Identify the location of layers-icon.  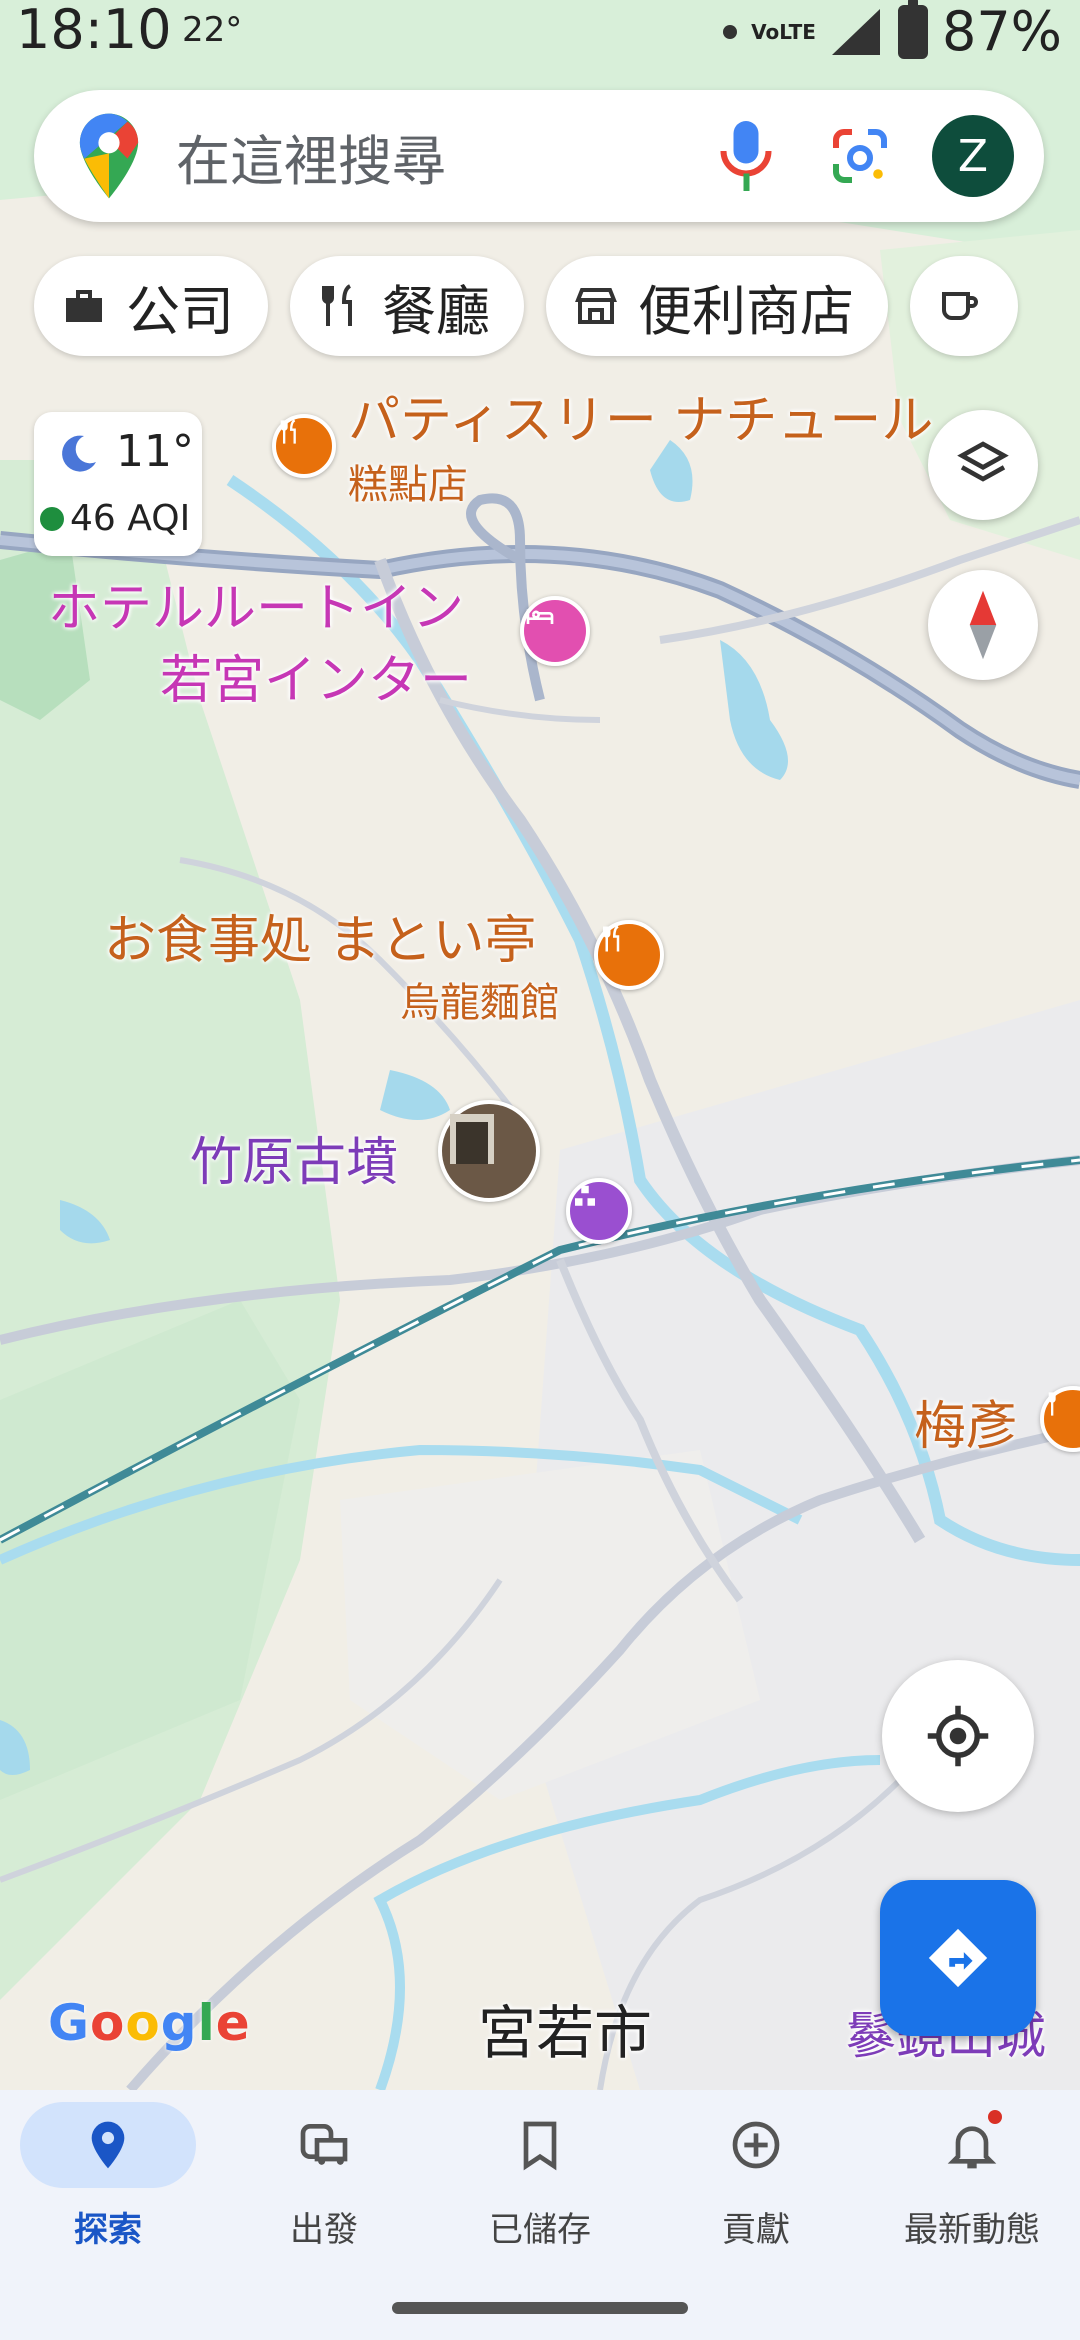
(983, 461).